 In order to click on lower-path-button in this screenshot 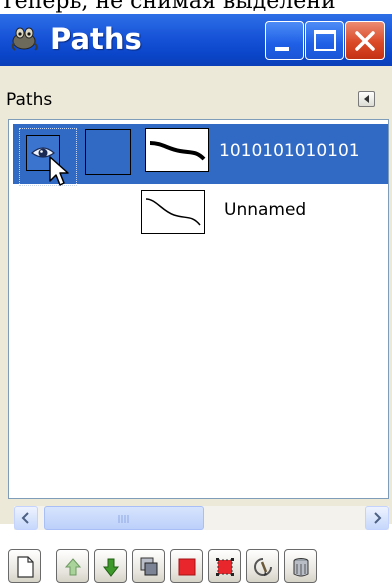, I will do `click(110, 566)`.